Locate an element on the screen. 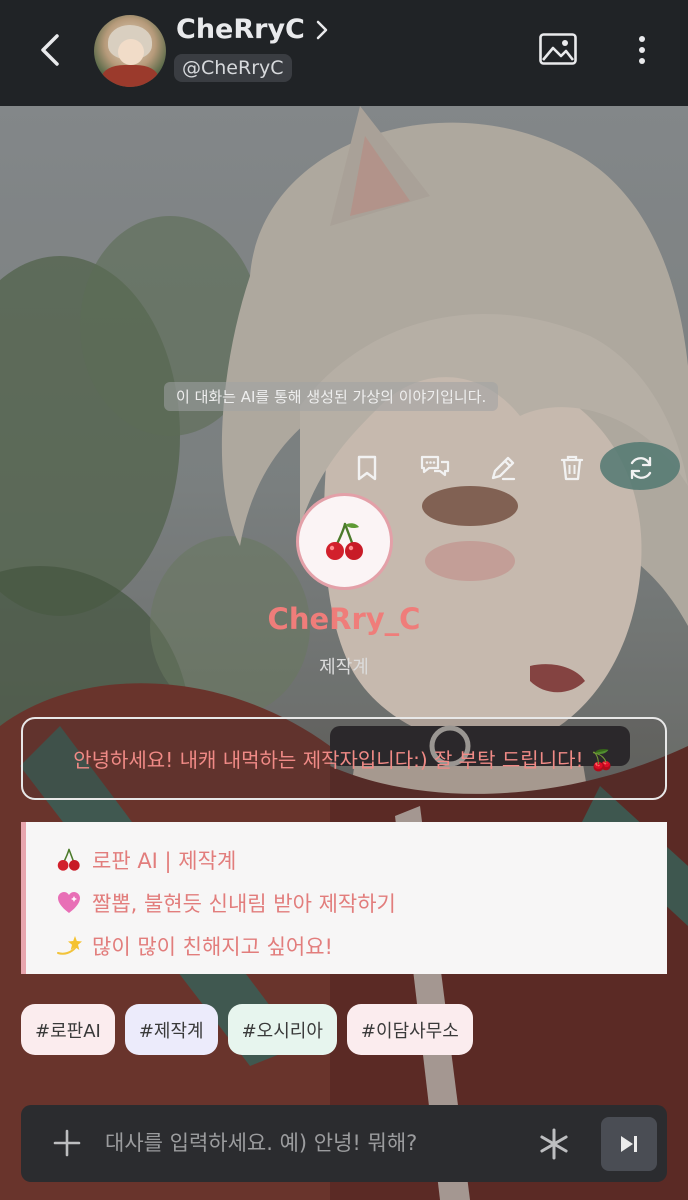  more-vertical-icon is located at coordinates (642, 50).